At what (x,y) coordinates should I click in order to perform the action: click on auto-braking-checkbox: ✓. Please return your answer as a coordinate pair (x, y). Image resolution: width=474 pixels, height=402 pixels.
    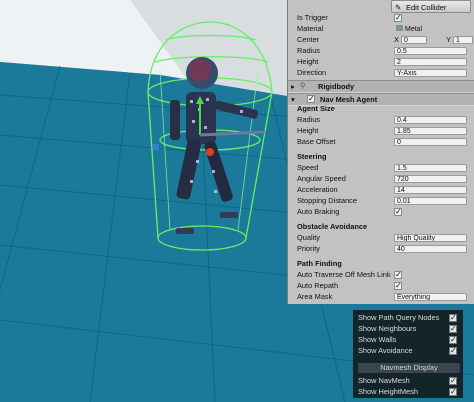
    Looking at the image, I should click on (398, 212).